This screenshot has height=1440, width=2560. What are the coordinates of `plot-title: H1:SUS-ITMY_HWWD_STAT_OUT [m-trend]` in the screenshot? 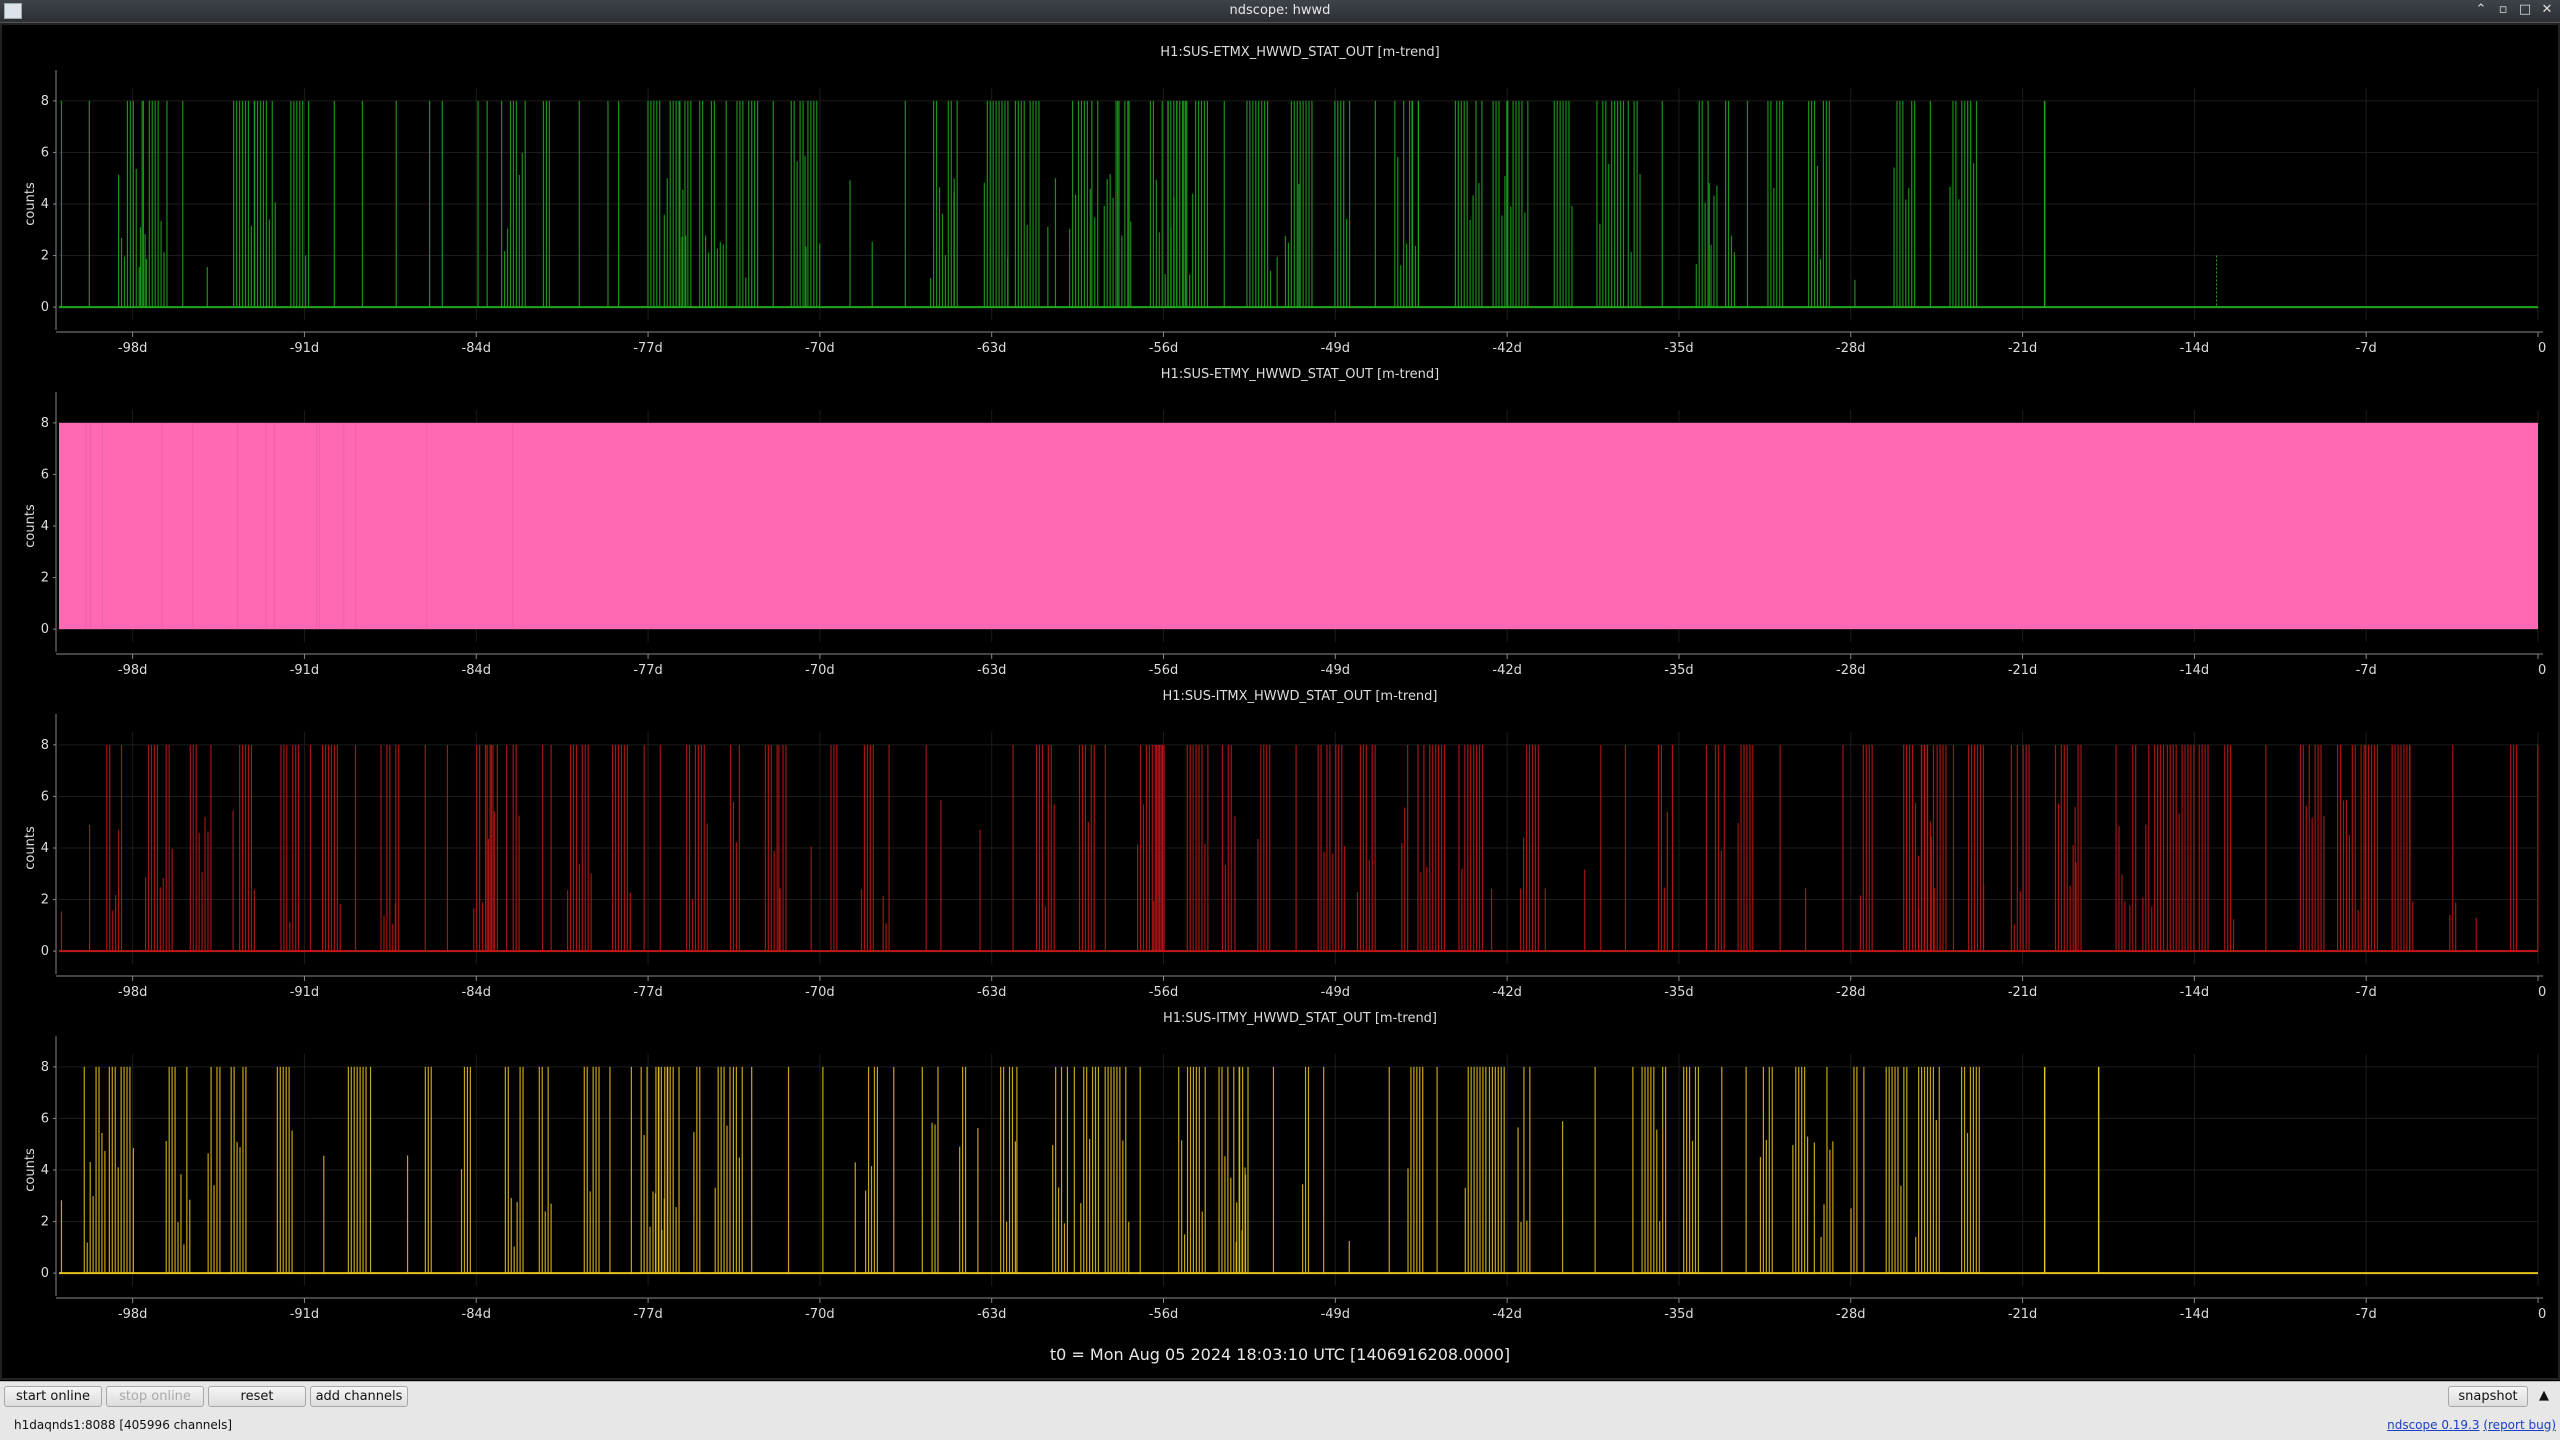 It's located at (1300, 1018).